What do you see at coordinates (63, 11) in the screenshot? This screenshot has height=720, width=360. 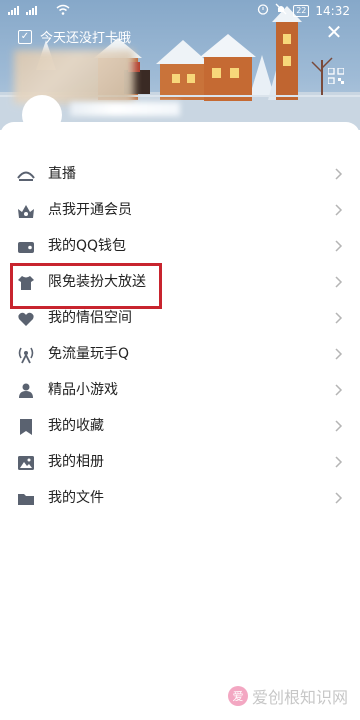 I see `wifi-icon` at bounding box center [63, 11].